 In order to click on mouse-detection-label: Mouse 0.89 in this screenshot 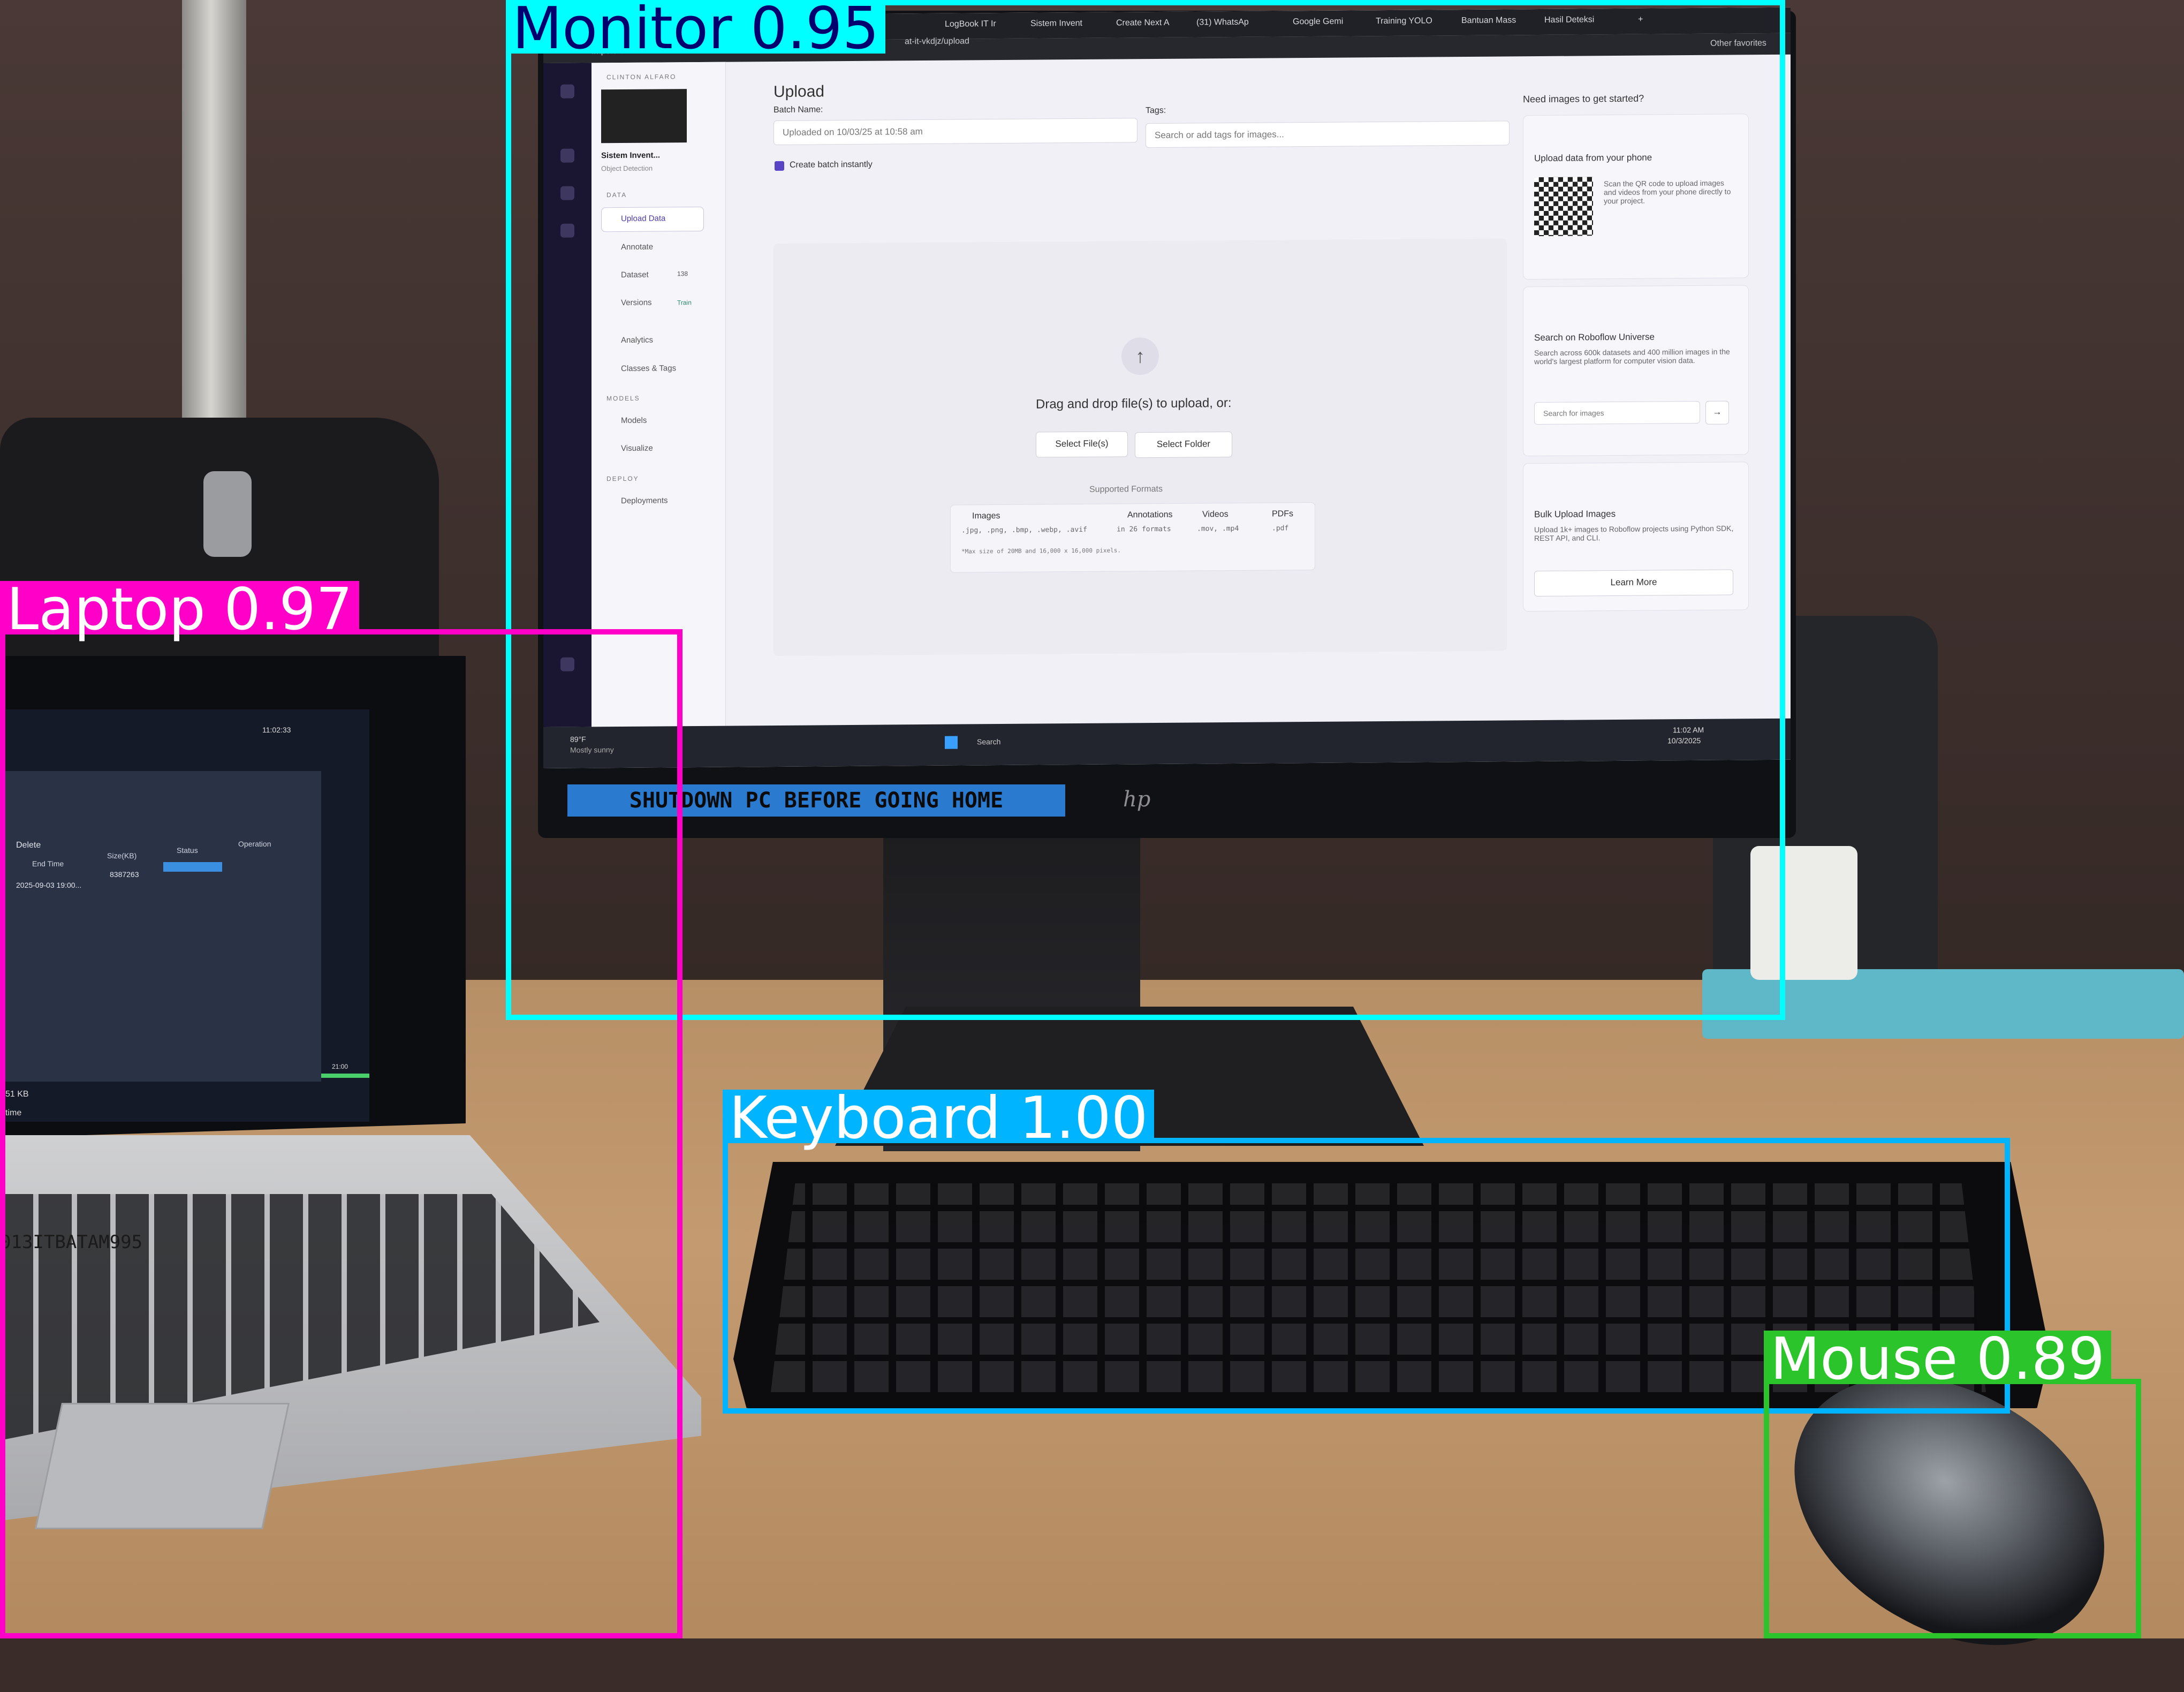, I will do `click(1938, 1359)`.